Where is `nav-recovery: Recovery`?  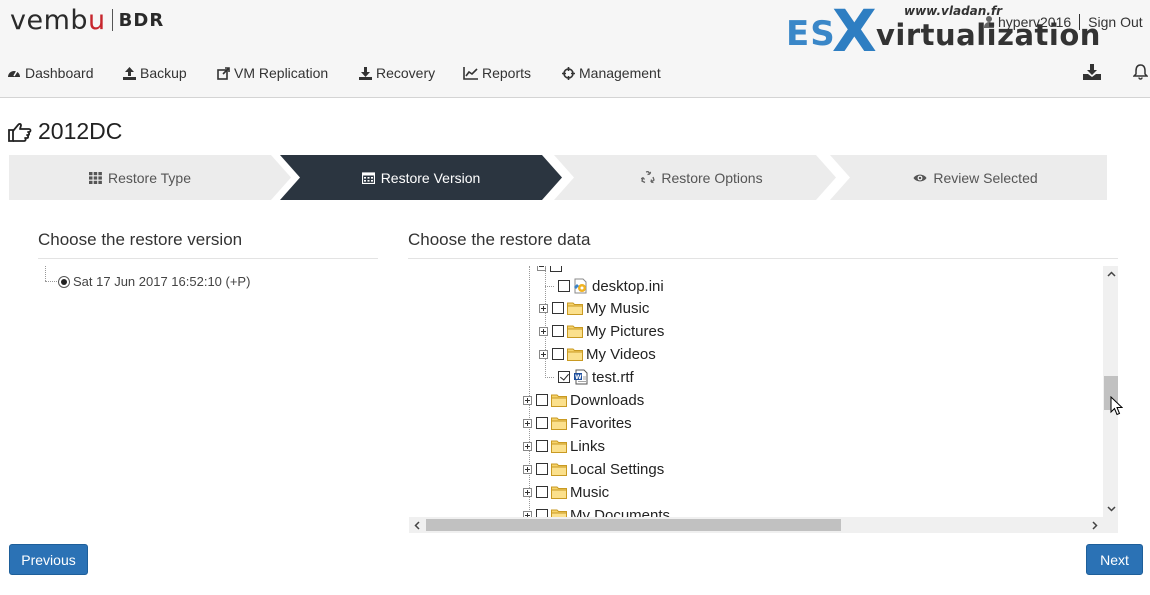
nav-recovery: Recovery is located at coordinates (397, 73).